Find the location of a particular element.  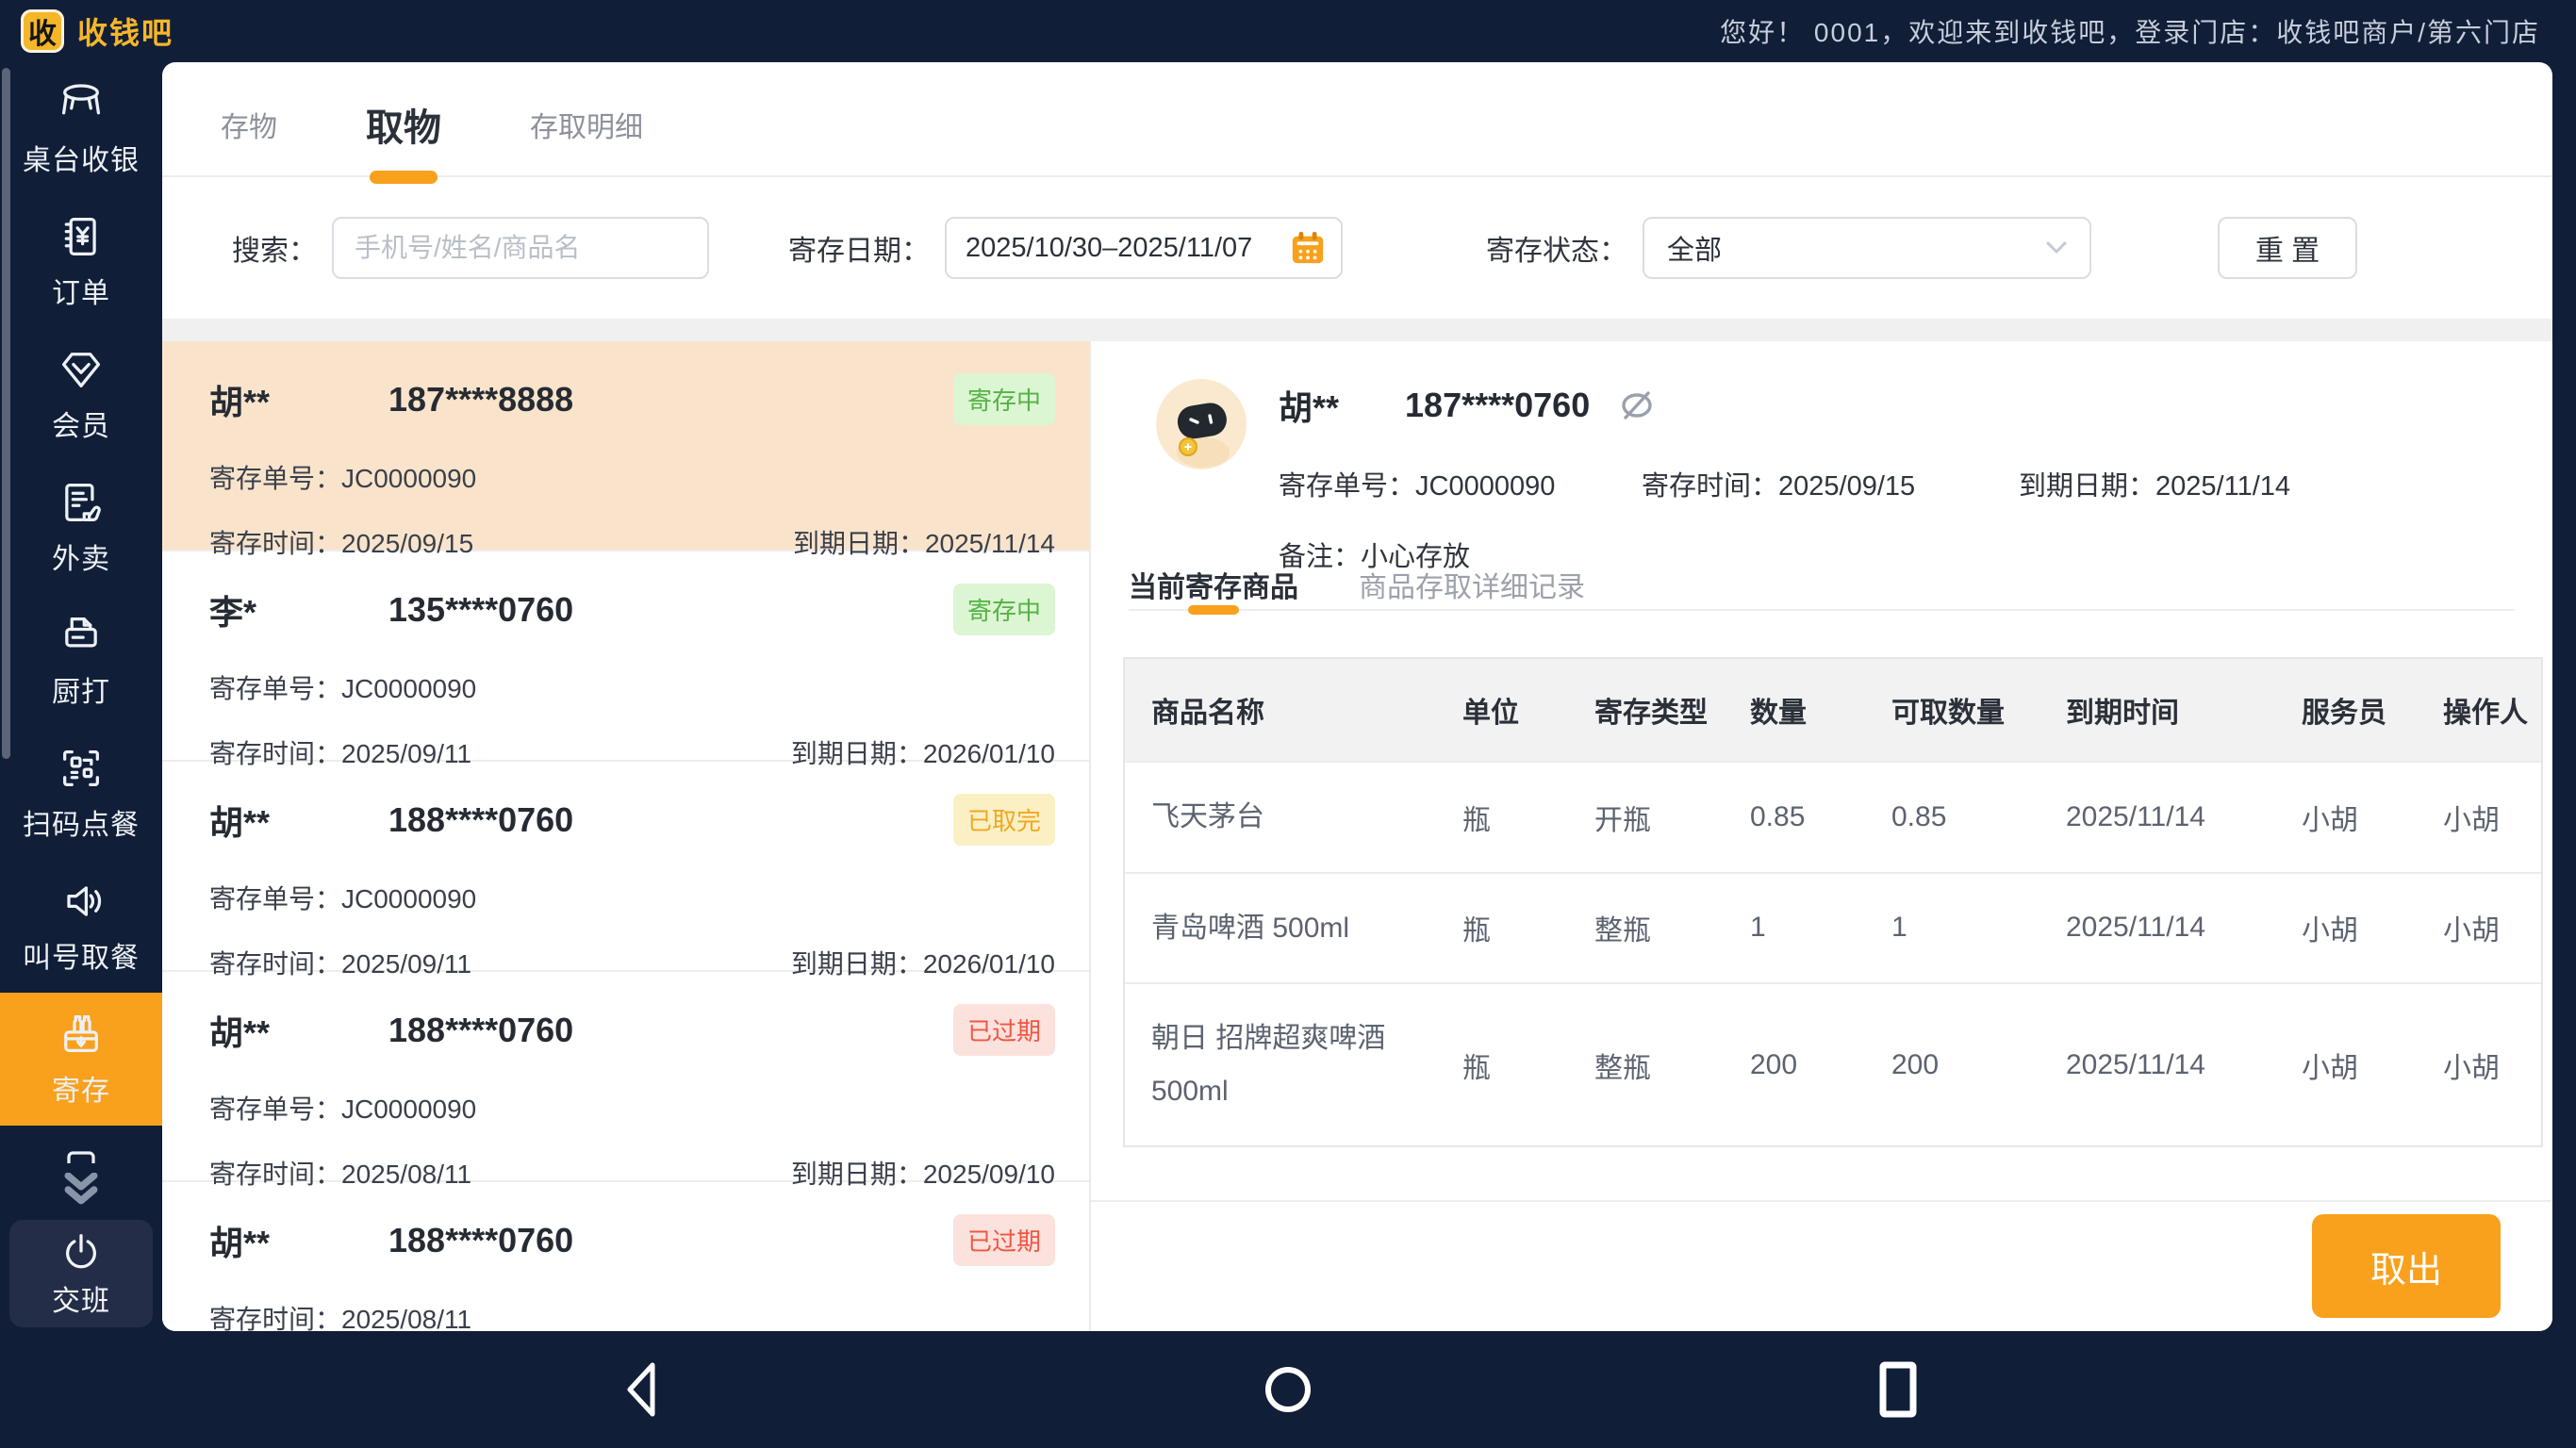

sidebar-item-members: 会员 is located at coordinates (81, 394).